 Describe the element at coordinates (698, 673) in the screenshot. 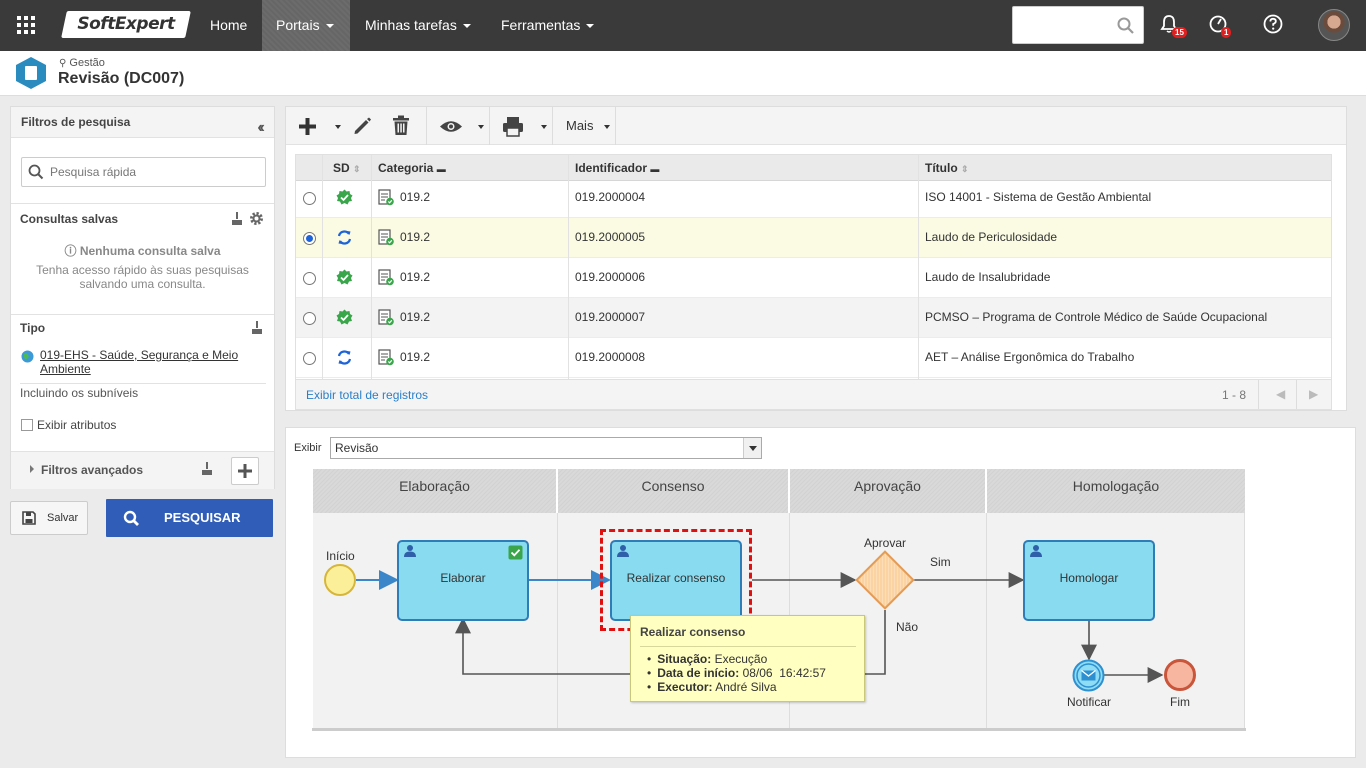

I see `tooltip-inicio-label: Data de início:` at that location.